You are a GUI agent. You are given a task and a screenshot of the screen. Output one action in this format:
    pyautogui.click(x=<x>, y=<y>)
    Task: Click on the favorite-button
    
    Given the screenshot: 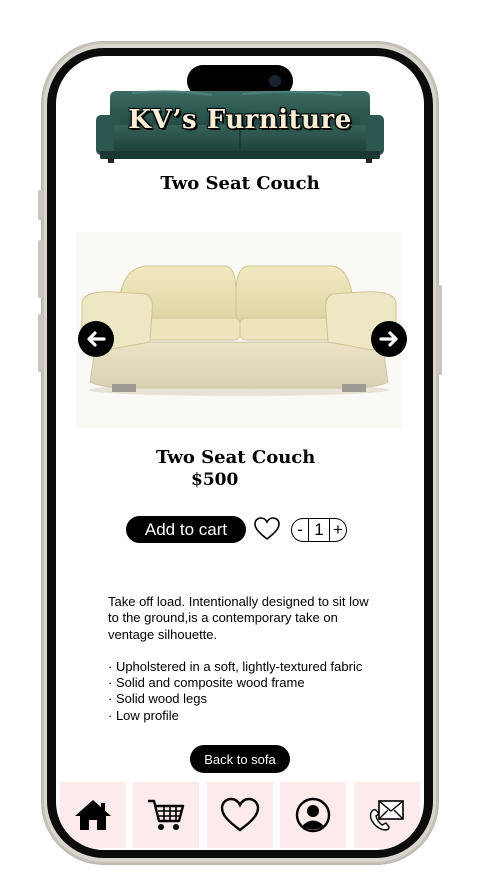 What is the action you would take?
    pyautogui.click(x=267, y=529)
    